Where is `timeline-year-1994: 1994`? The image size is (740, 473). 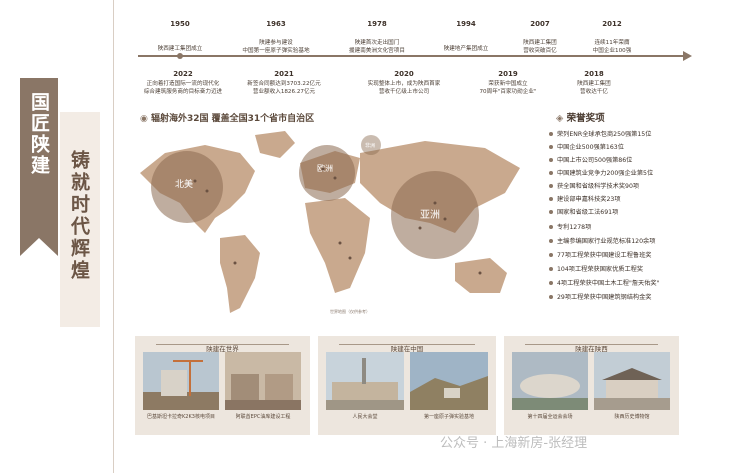
timeline-year-1994: 1994 is located at coordinates (466, 24).